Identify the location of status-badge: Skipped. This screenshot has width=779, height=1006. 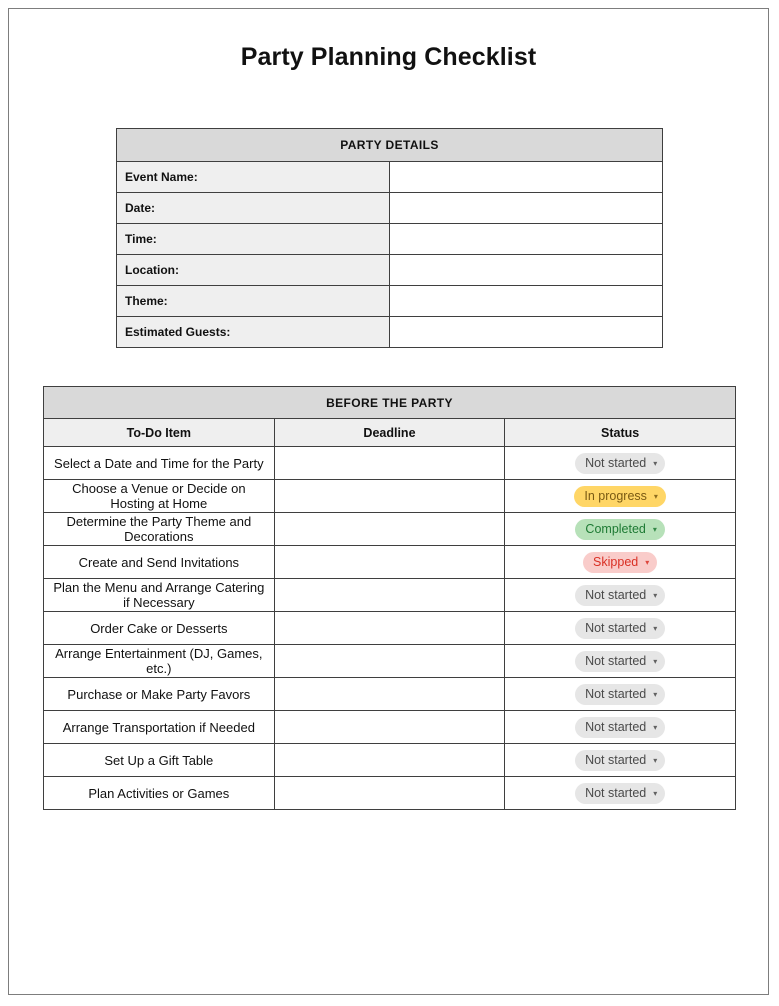
(616, 561).